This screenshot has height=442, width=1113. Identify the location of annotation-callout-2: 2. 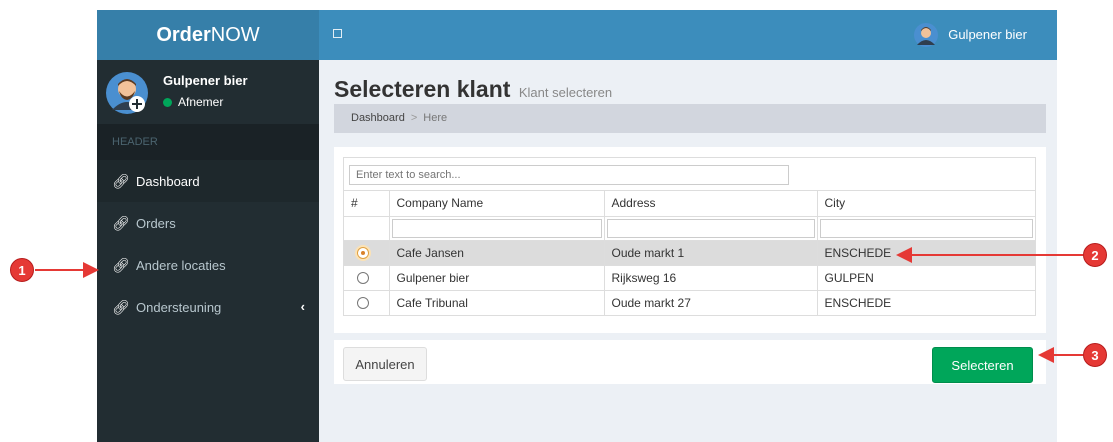
(1095, 255).